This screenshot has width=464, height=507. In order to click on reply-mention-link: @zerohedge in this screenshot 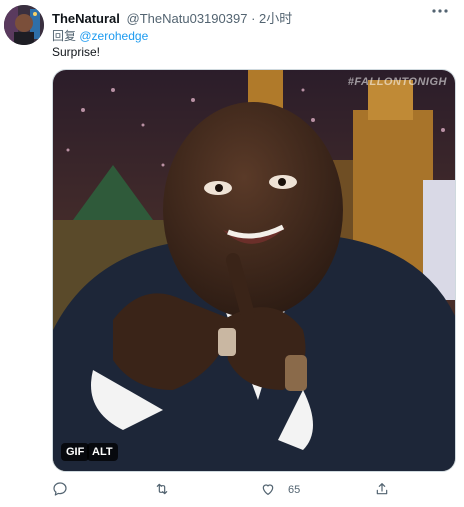, I will do `click(113, 36)`.